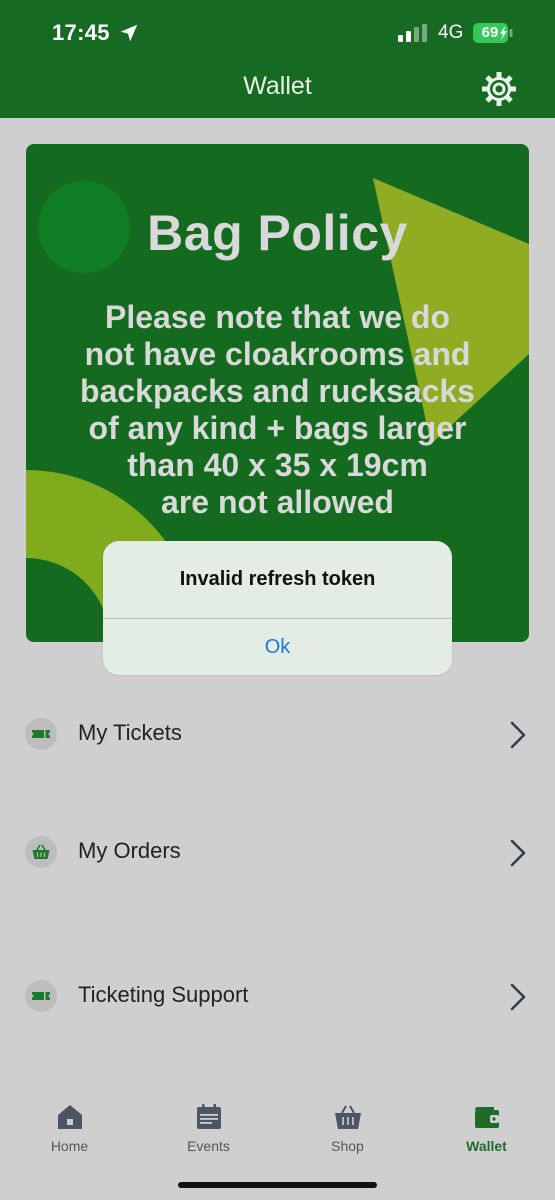  What do you see at coordinates (486, 1146) in the screenshot?
I see `tab-label: Wallet` at bounding box center [486, 1146].